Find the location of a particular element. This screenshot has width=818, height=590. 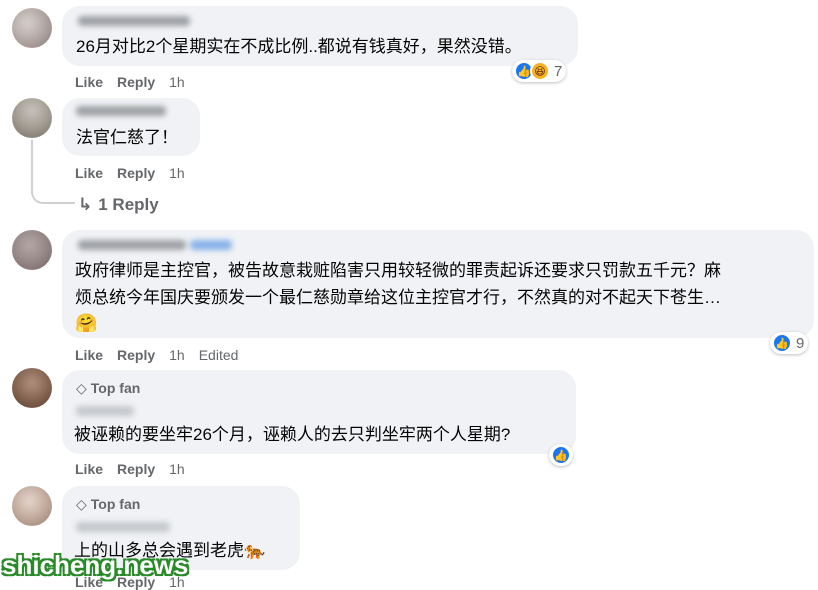

reaction-count: 7 is located at coordinates (558, 71).